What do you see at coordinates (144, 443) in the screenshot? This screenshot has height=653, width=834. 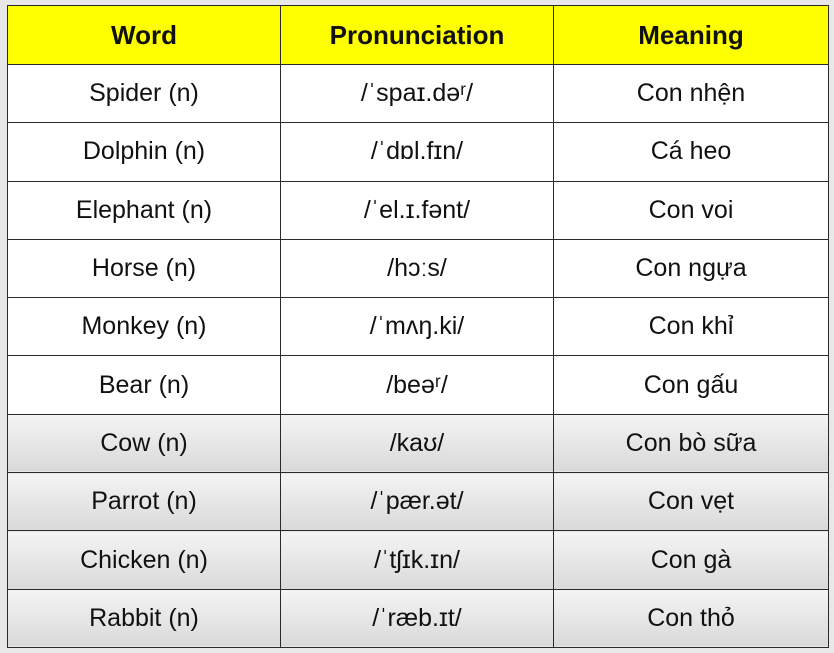 I see `word-cell: Cow (n)` at bounding box center [144, 443].